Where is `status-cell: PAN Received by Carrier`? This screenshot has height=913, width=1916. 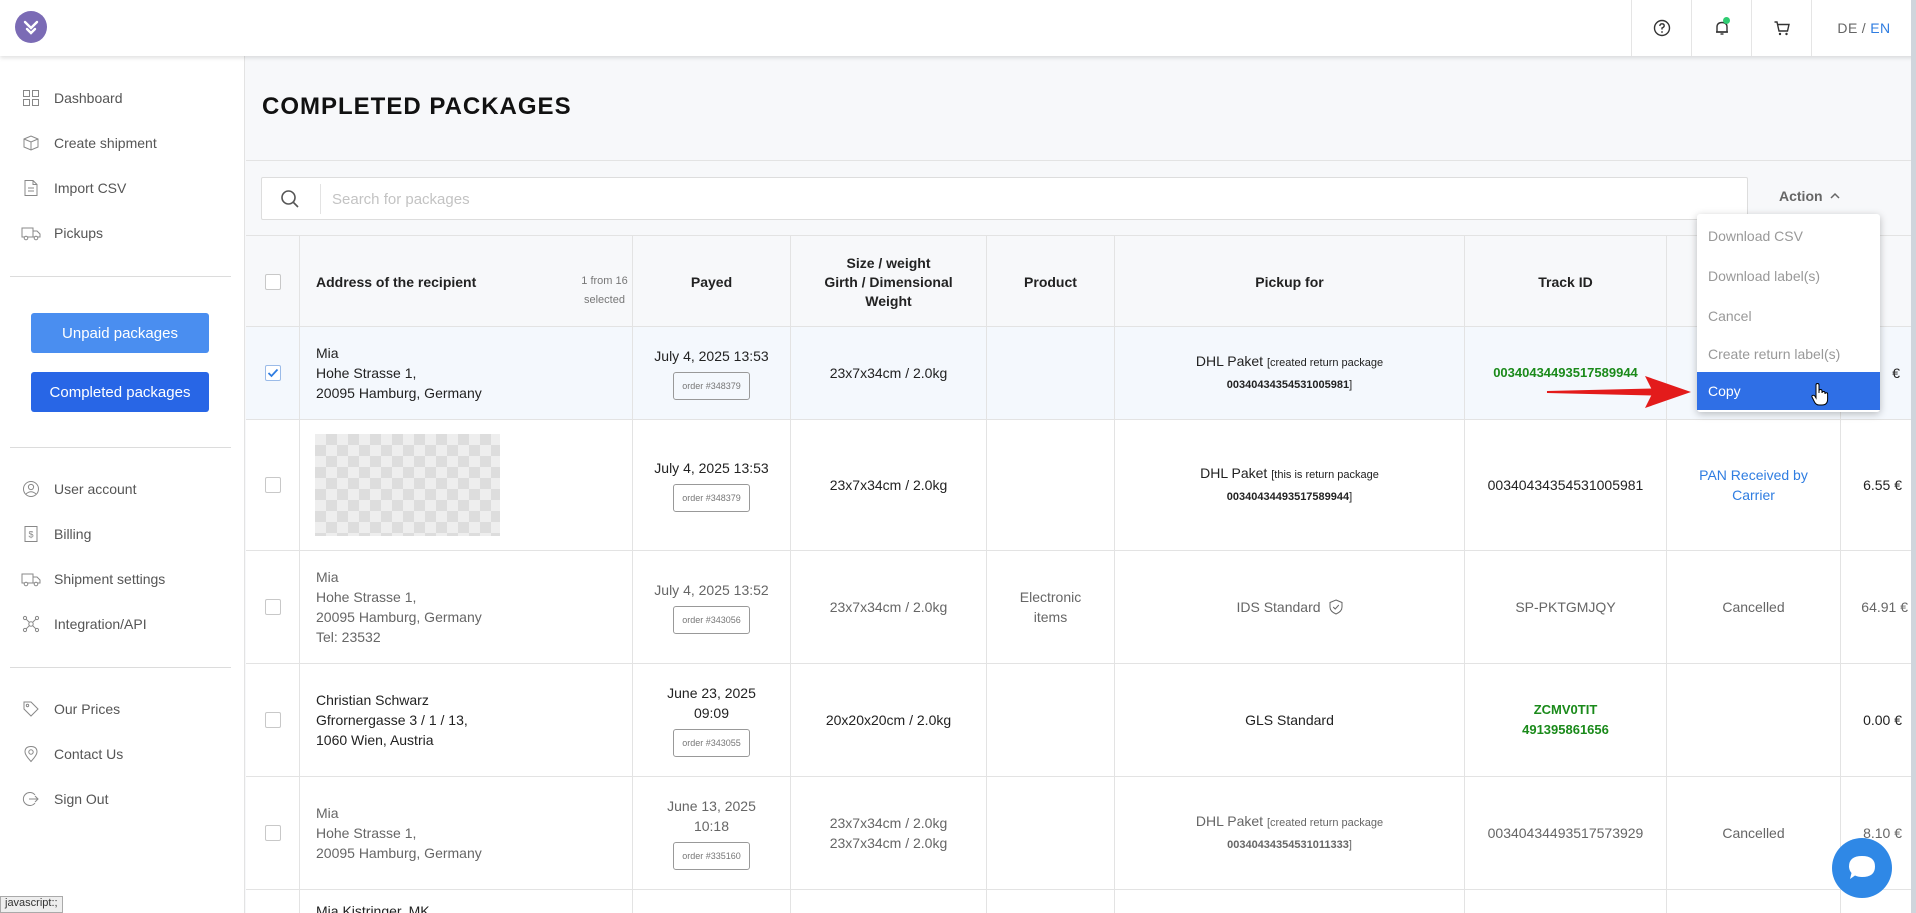
status-cell: PAN Received by Carrier is located at coordinates (1754, 485).